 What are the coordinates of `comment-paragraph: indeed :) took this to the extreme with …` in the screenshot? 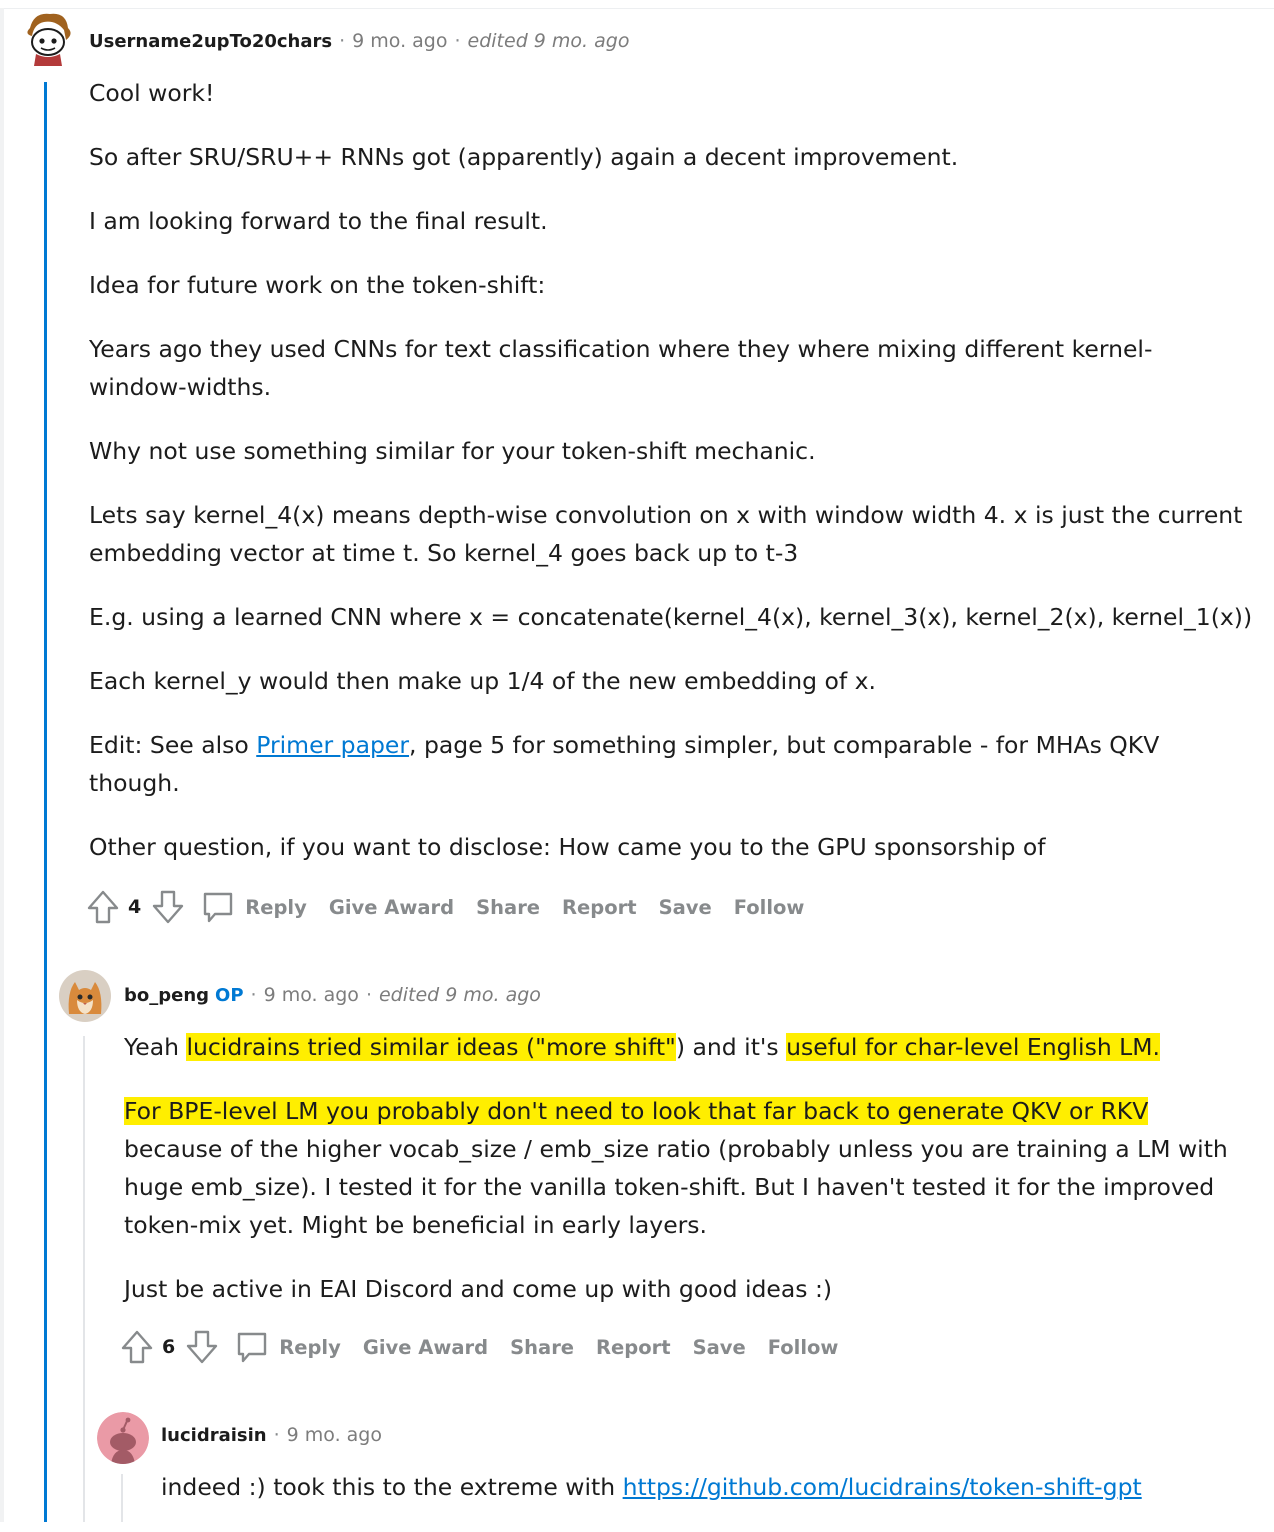 It's located at (706, 1487).